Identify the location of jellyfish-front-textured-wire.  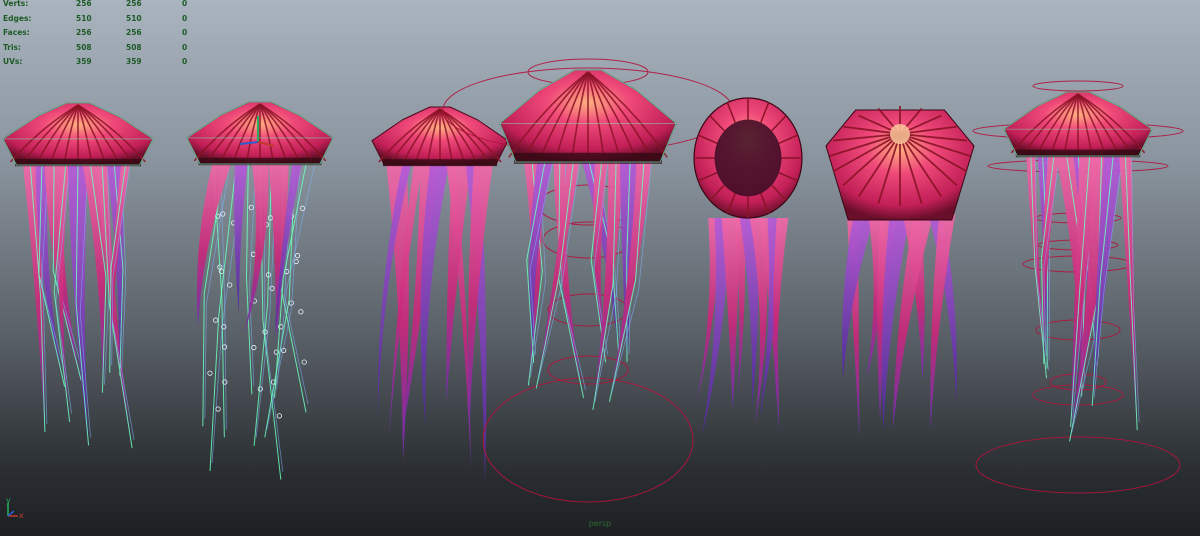
(78, 275).